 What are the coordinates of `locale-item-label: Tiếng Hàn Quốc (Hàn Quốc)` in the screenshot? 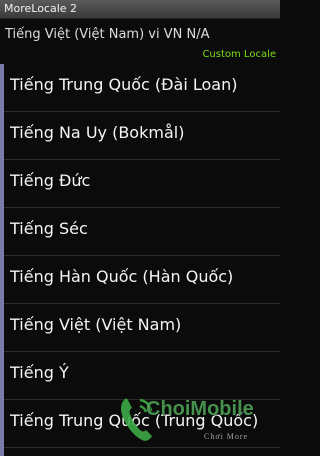 It's located at (122, 276).